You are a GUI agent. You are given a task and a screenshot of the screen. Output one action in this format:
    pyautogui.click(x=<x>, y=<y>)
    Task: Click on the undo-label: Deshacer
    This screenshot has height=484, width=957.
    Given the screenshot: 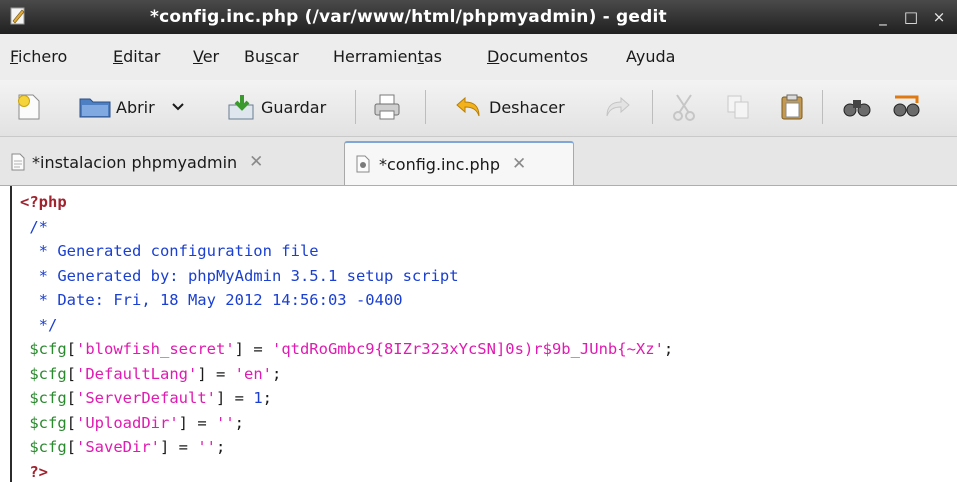 What is the action you would take?
    pyautogui.click(x=527, y=107)
    